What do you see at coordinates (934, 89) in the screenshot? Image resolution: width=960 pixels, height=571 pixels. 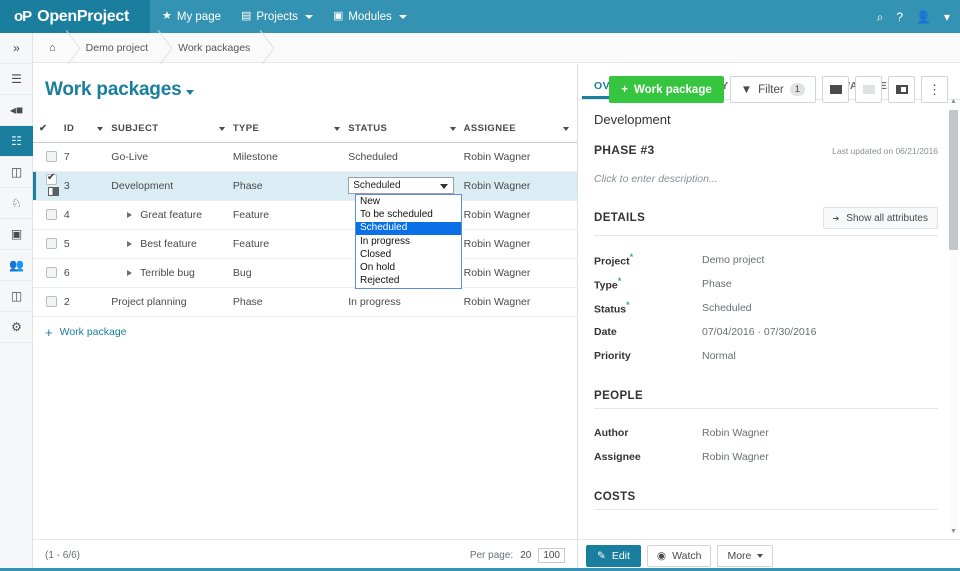 I see `toolbar-more-button: ⋮` at bounding box center [934, 89].